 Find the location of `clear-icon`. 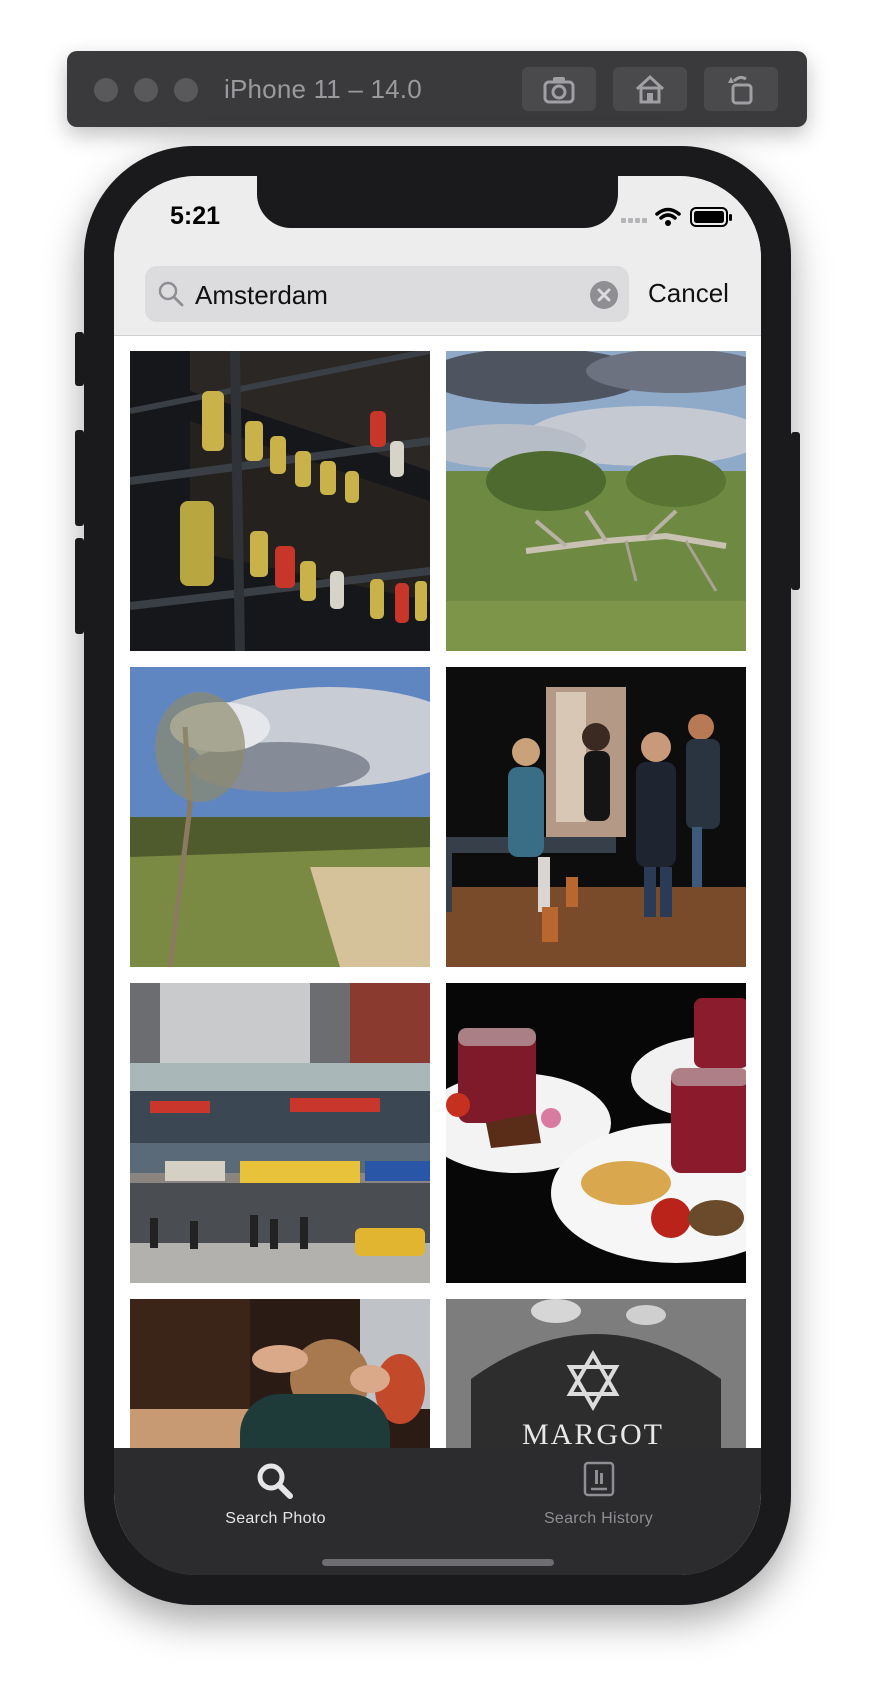

clear-icon is located at coordinates (604, 295).